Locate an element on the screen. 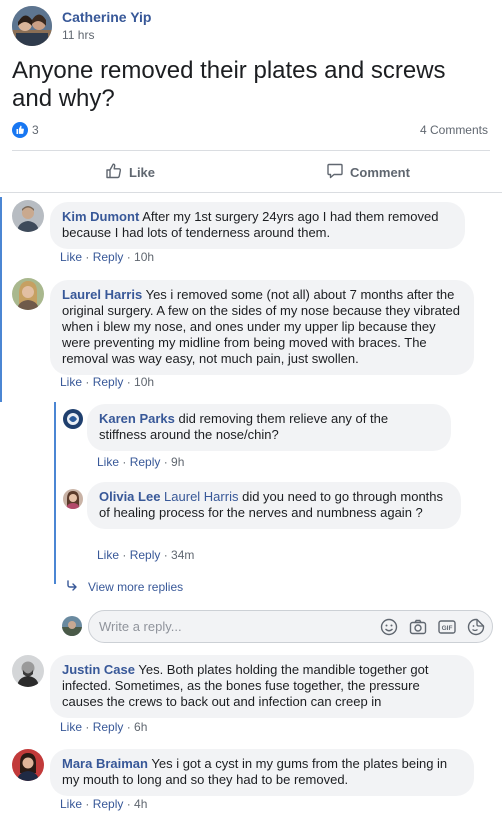 The image size is (502, 823). gif-icon: GIF is located at coordinates (447, 627).